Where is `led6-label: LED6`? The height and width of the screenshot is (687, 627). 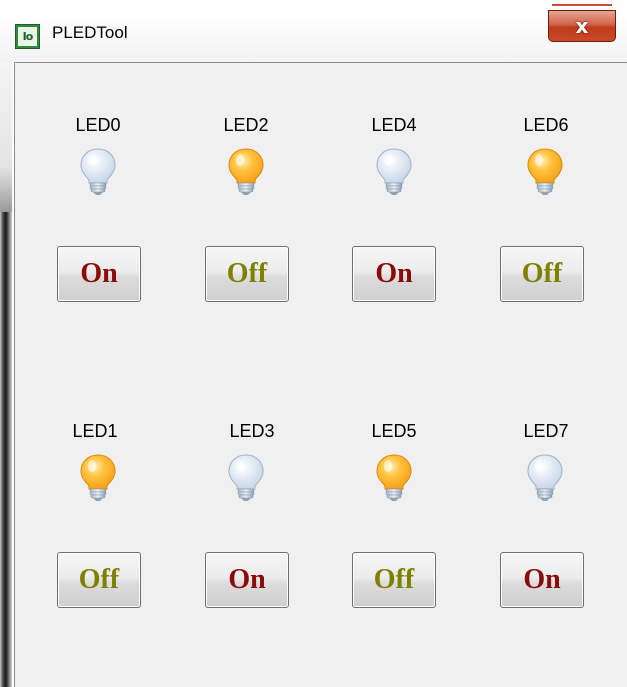 led6-label: LED6 is located at coordinates (546, 125).